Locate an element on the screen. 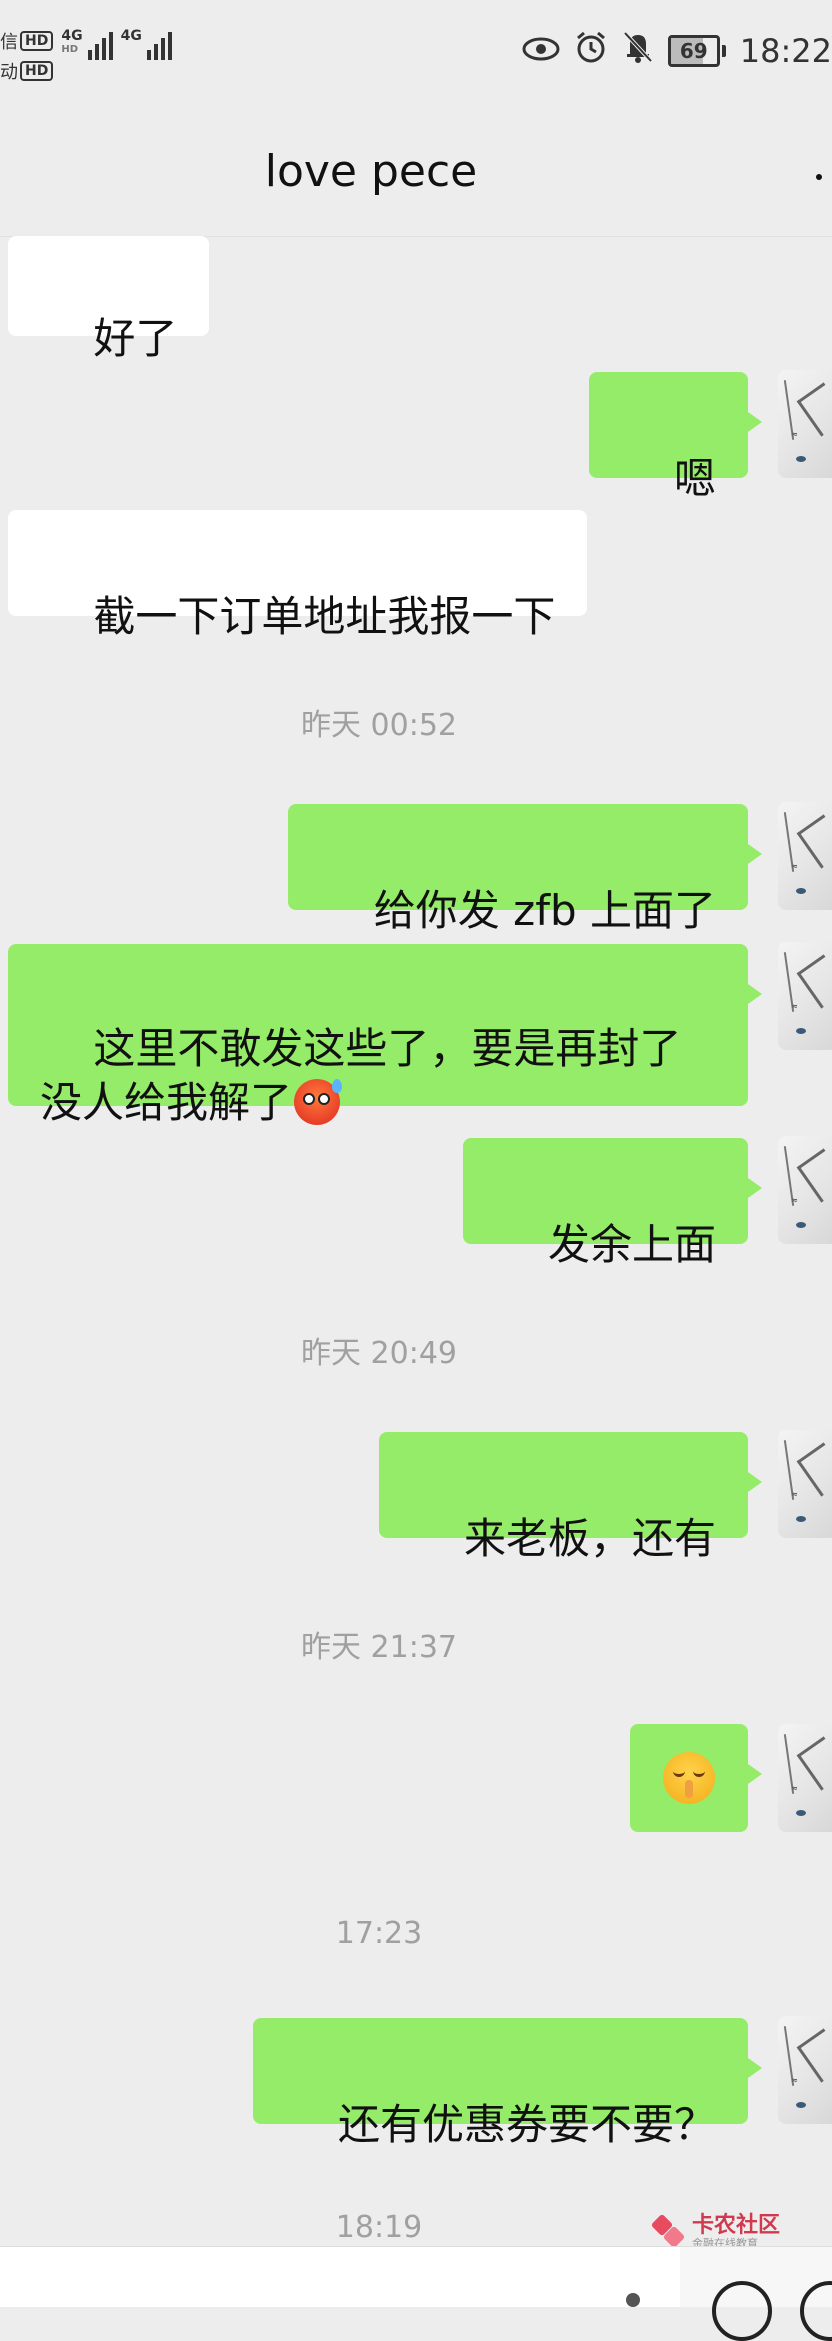  message-bubble-received: 截一下订单地址我报一下 is located at coordinates (298, 575).